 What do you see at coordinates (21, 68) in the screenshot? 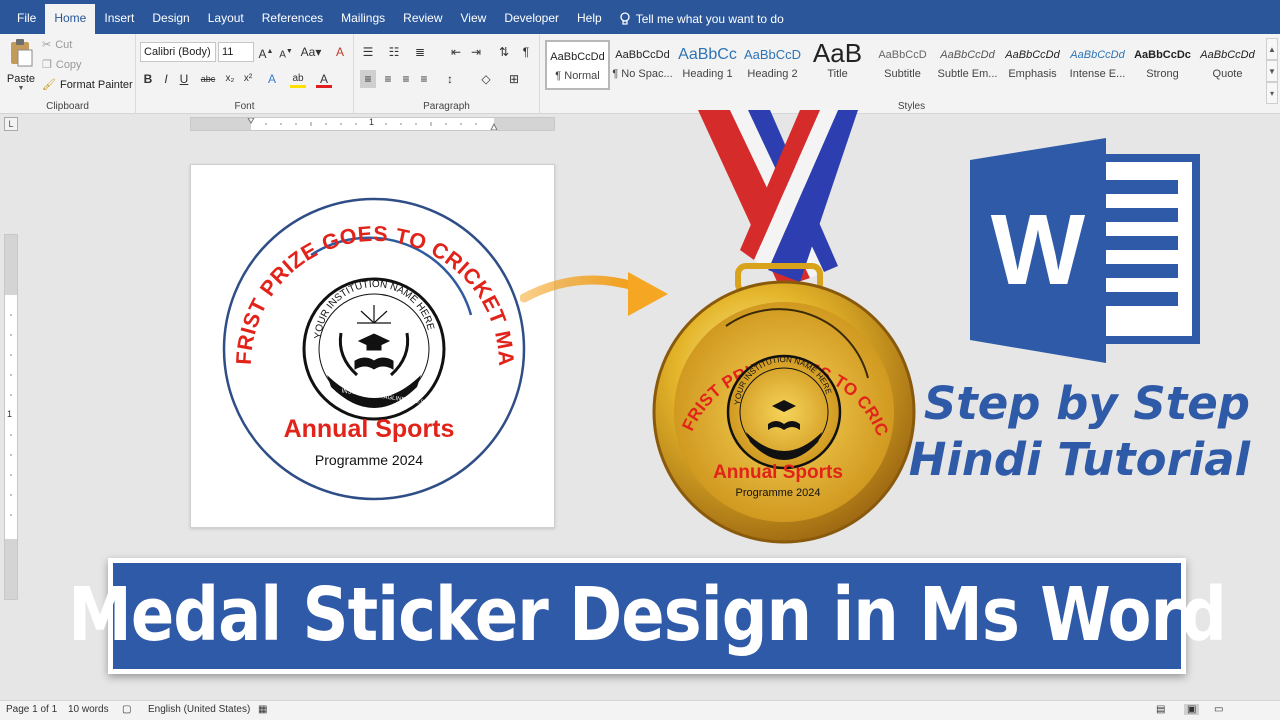
I see `paste-button: Paste ▼` at bounding box center [21, 68].